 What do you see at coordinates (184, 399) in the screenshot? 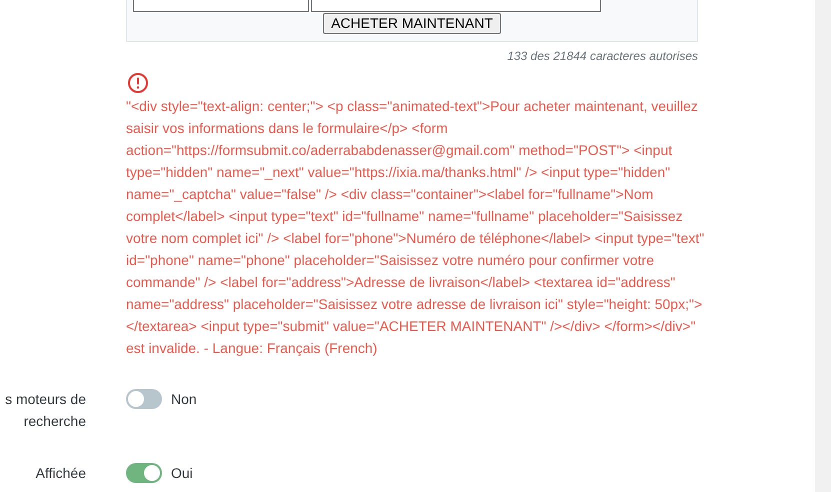
I see `toggle-value: Non` at bounding box center [184, 399].